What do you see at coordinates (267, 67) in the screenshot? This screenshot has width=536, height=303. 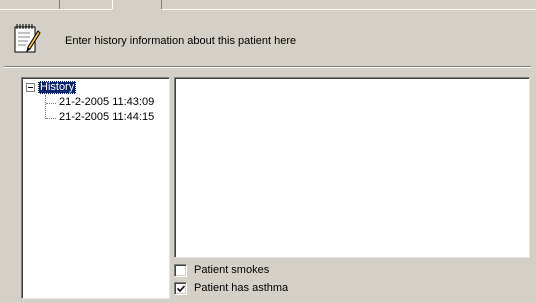 I see `header-separator-highlight` at bounding box center [267, 67].